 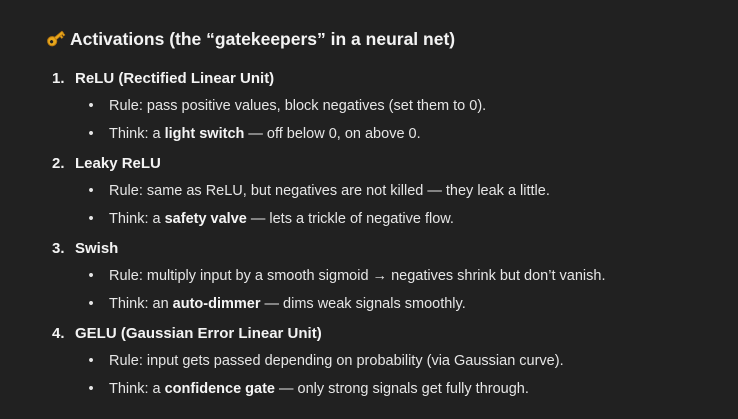 What do you see at coordinates (385, 78) in the screenshot?
I see `item-title: 1. ReLU (Rectified Linear Unit)` at bounding box center [385, 78].